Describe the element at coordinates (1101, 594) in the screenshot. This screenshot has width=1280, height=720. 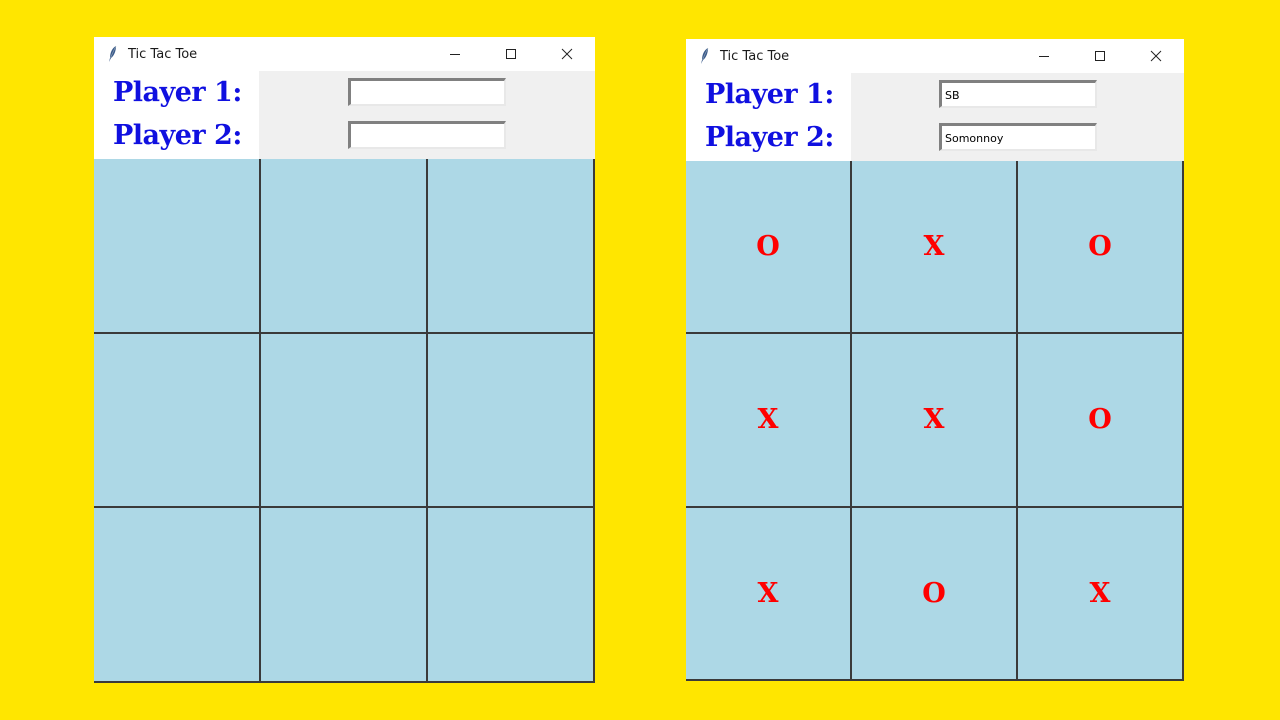
I see `board-cell-9: X` at that location.